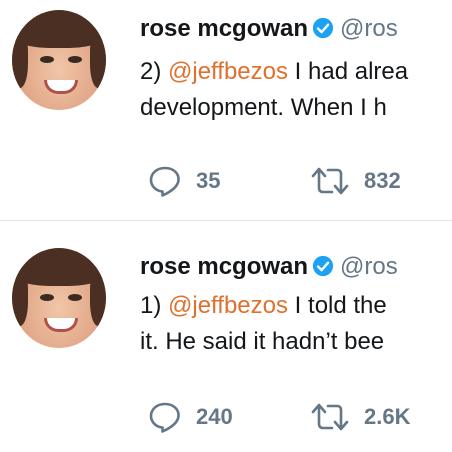 This screenshot has height=452, width=452. Describe the element at coordinates (348, 71) in the screenshot. I see `tweet-text-rest: I had alrea` at that location.